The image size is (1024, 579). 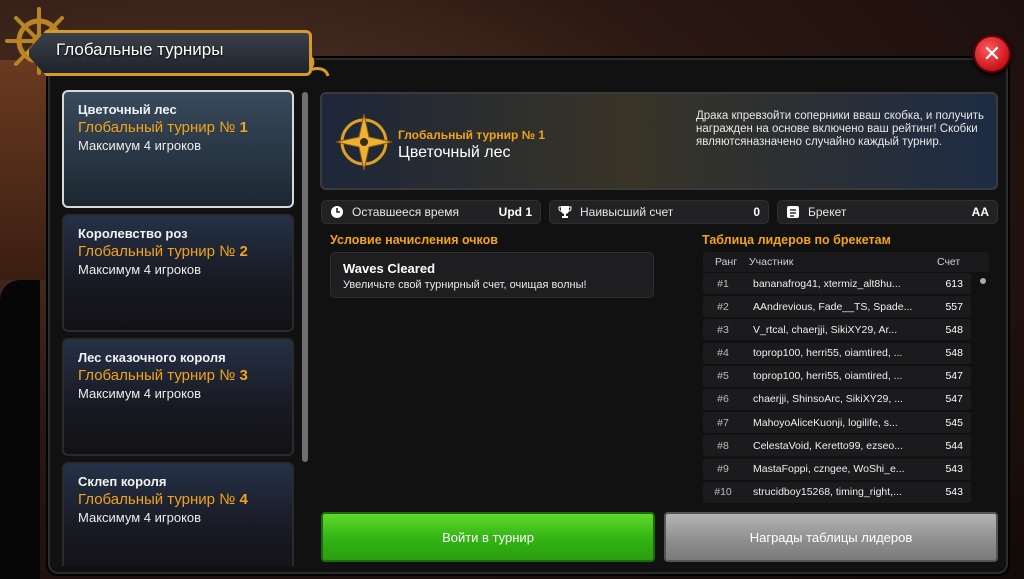 I want to click on row-rank: #5, so click(x=723, y=376).